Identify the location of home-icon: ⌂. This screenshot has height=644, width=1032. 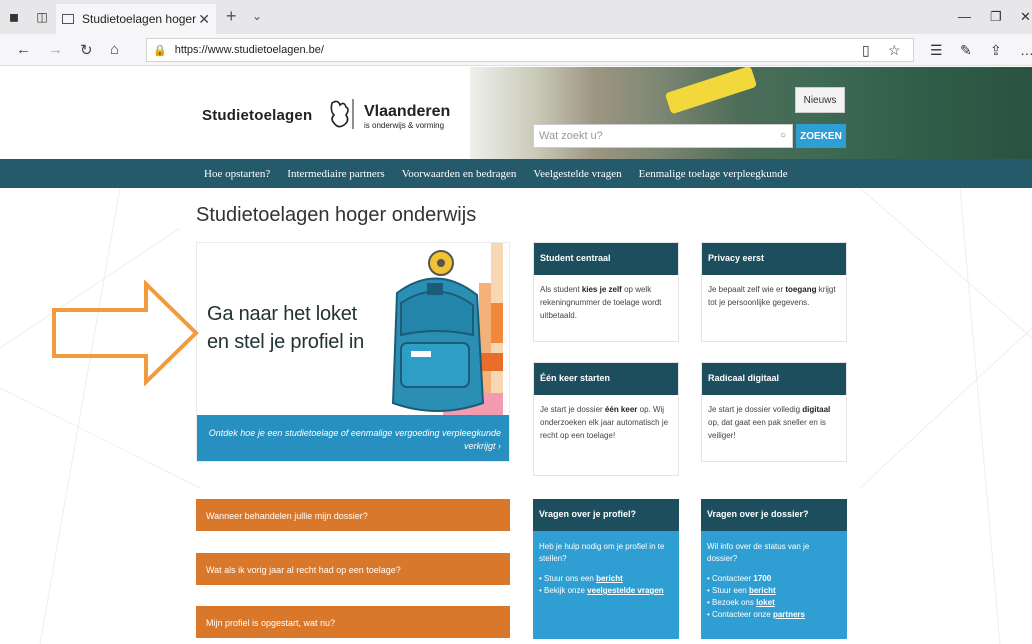
(114, 49).